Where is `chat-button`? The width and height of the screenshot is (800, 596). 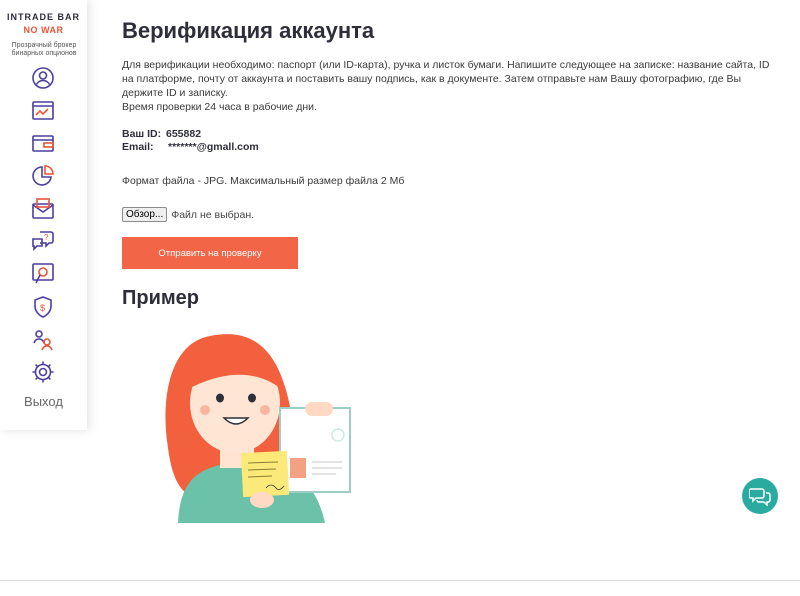 chat-button is located at coordinates (760, 496).